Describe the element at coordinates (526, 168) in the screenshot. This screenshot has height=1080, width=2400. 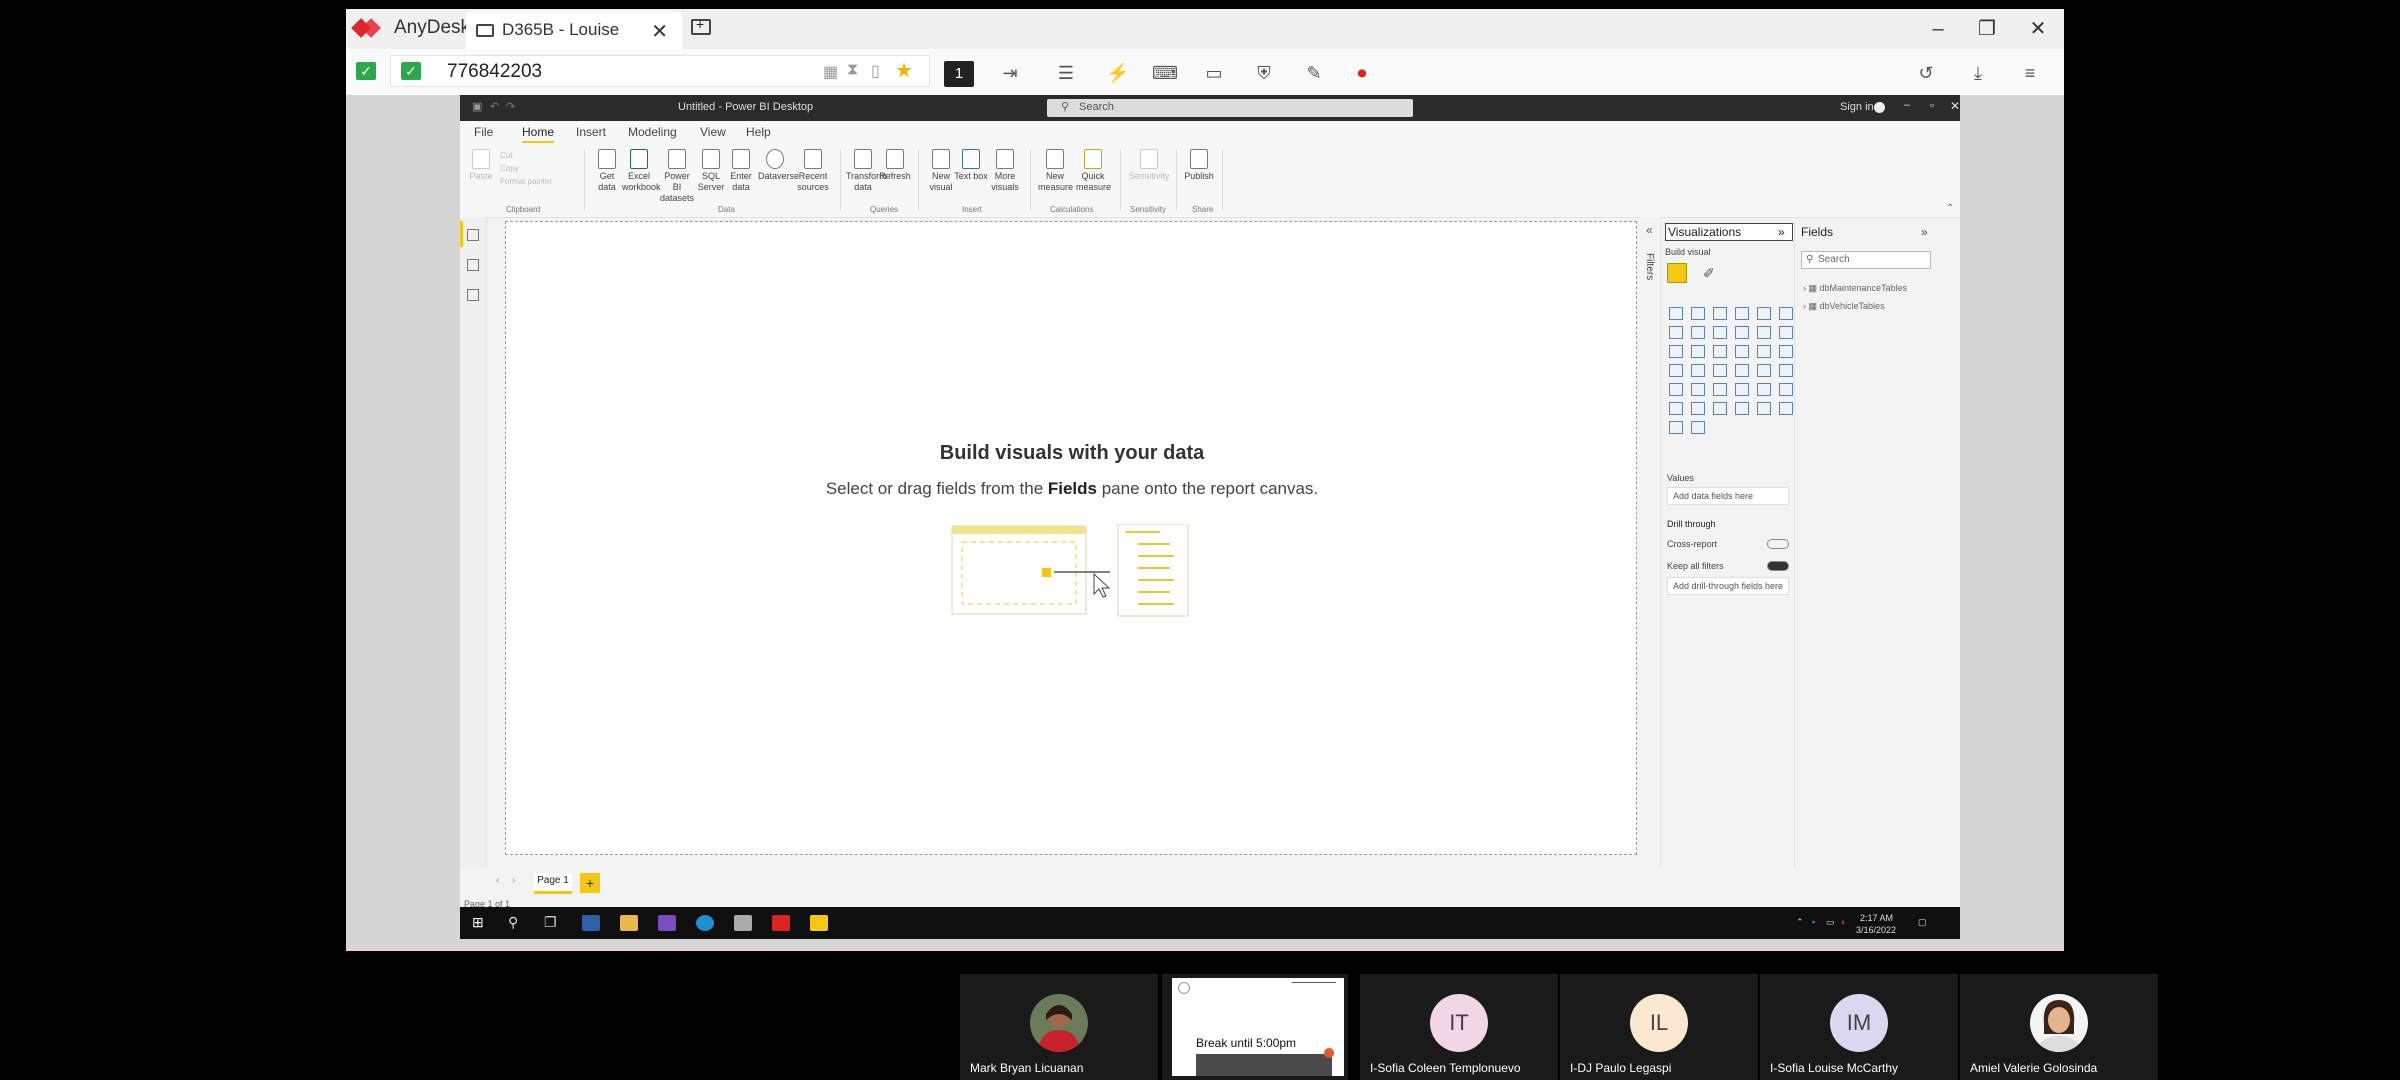
I see `copy-button: Copy` at that location.